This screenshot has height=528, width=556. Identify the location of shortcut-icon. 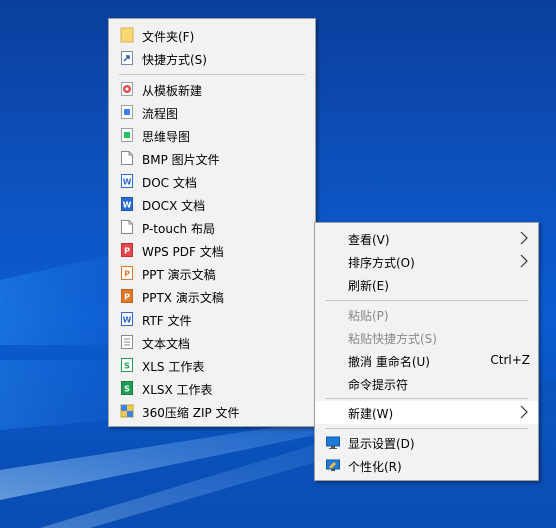
(127, 58).